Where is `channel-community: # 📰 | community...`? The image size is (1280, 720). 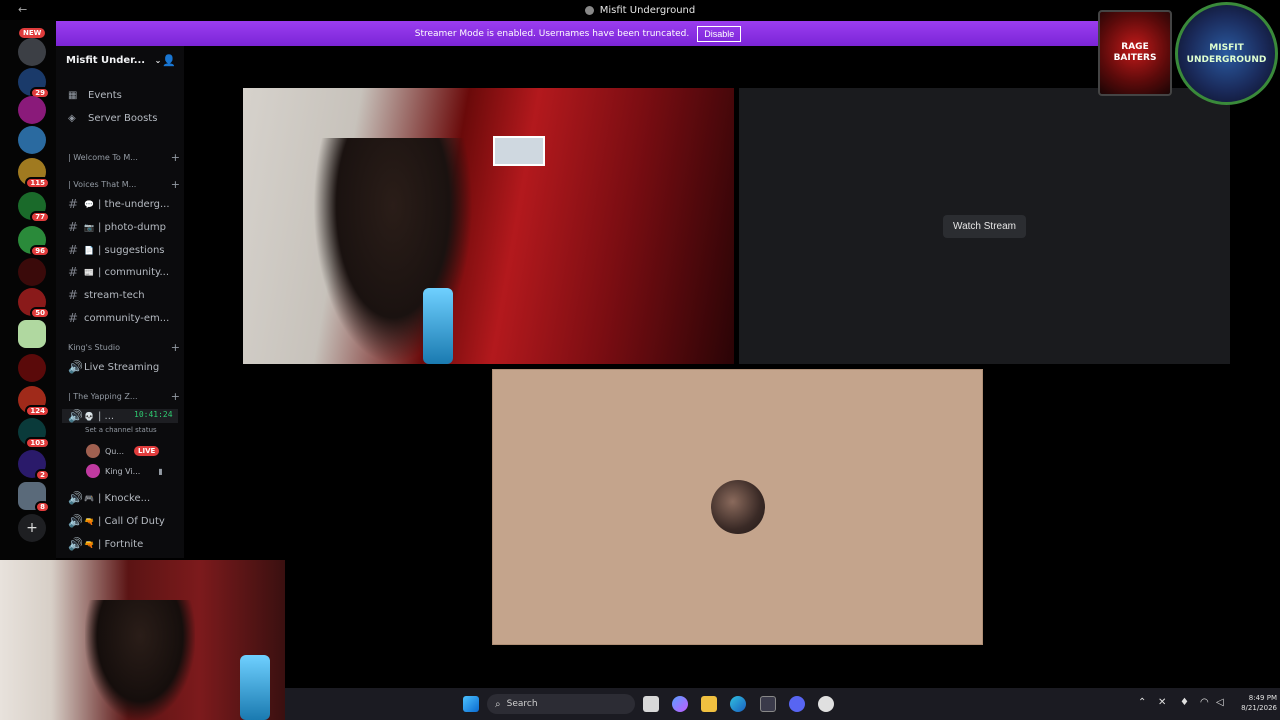
channel-community: # 📰 | community... is located at coordinates (118, 272).